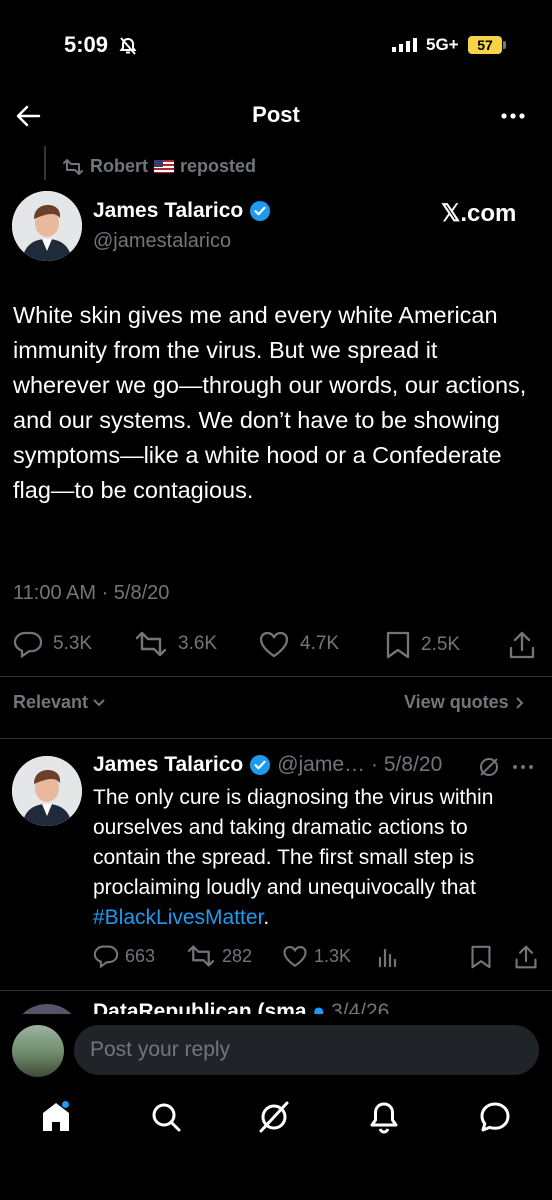 This screenshot has height=1200, width=552. I want to click on reply-text-end: ., so click(266, 917).